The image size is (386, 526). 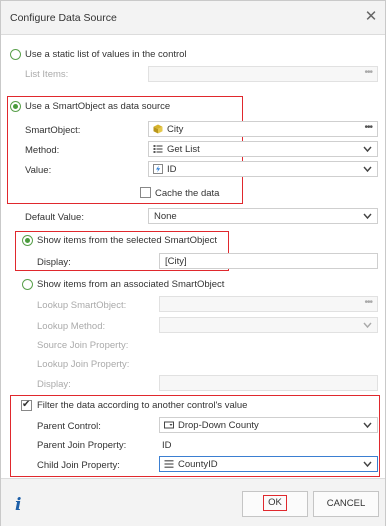 I want to click on child-join-property-label: Child Join Property:, so click(x=78, y=465).